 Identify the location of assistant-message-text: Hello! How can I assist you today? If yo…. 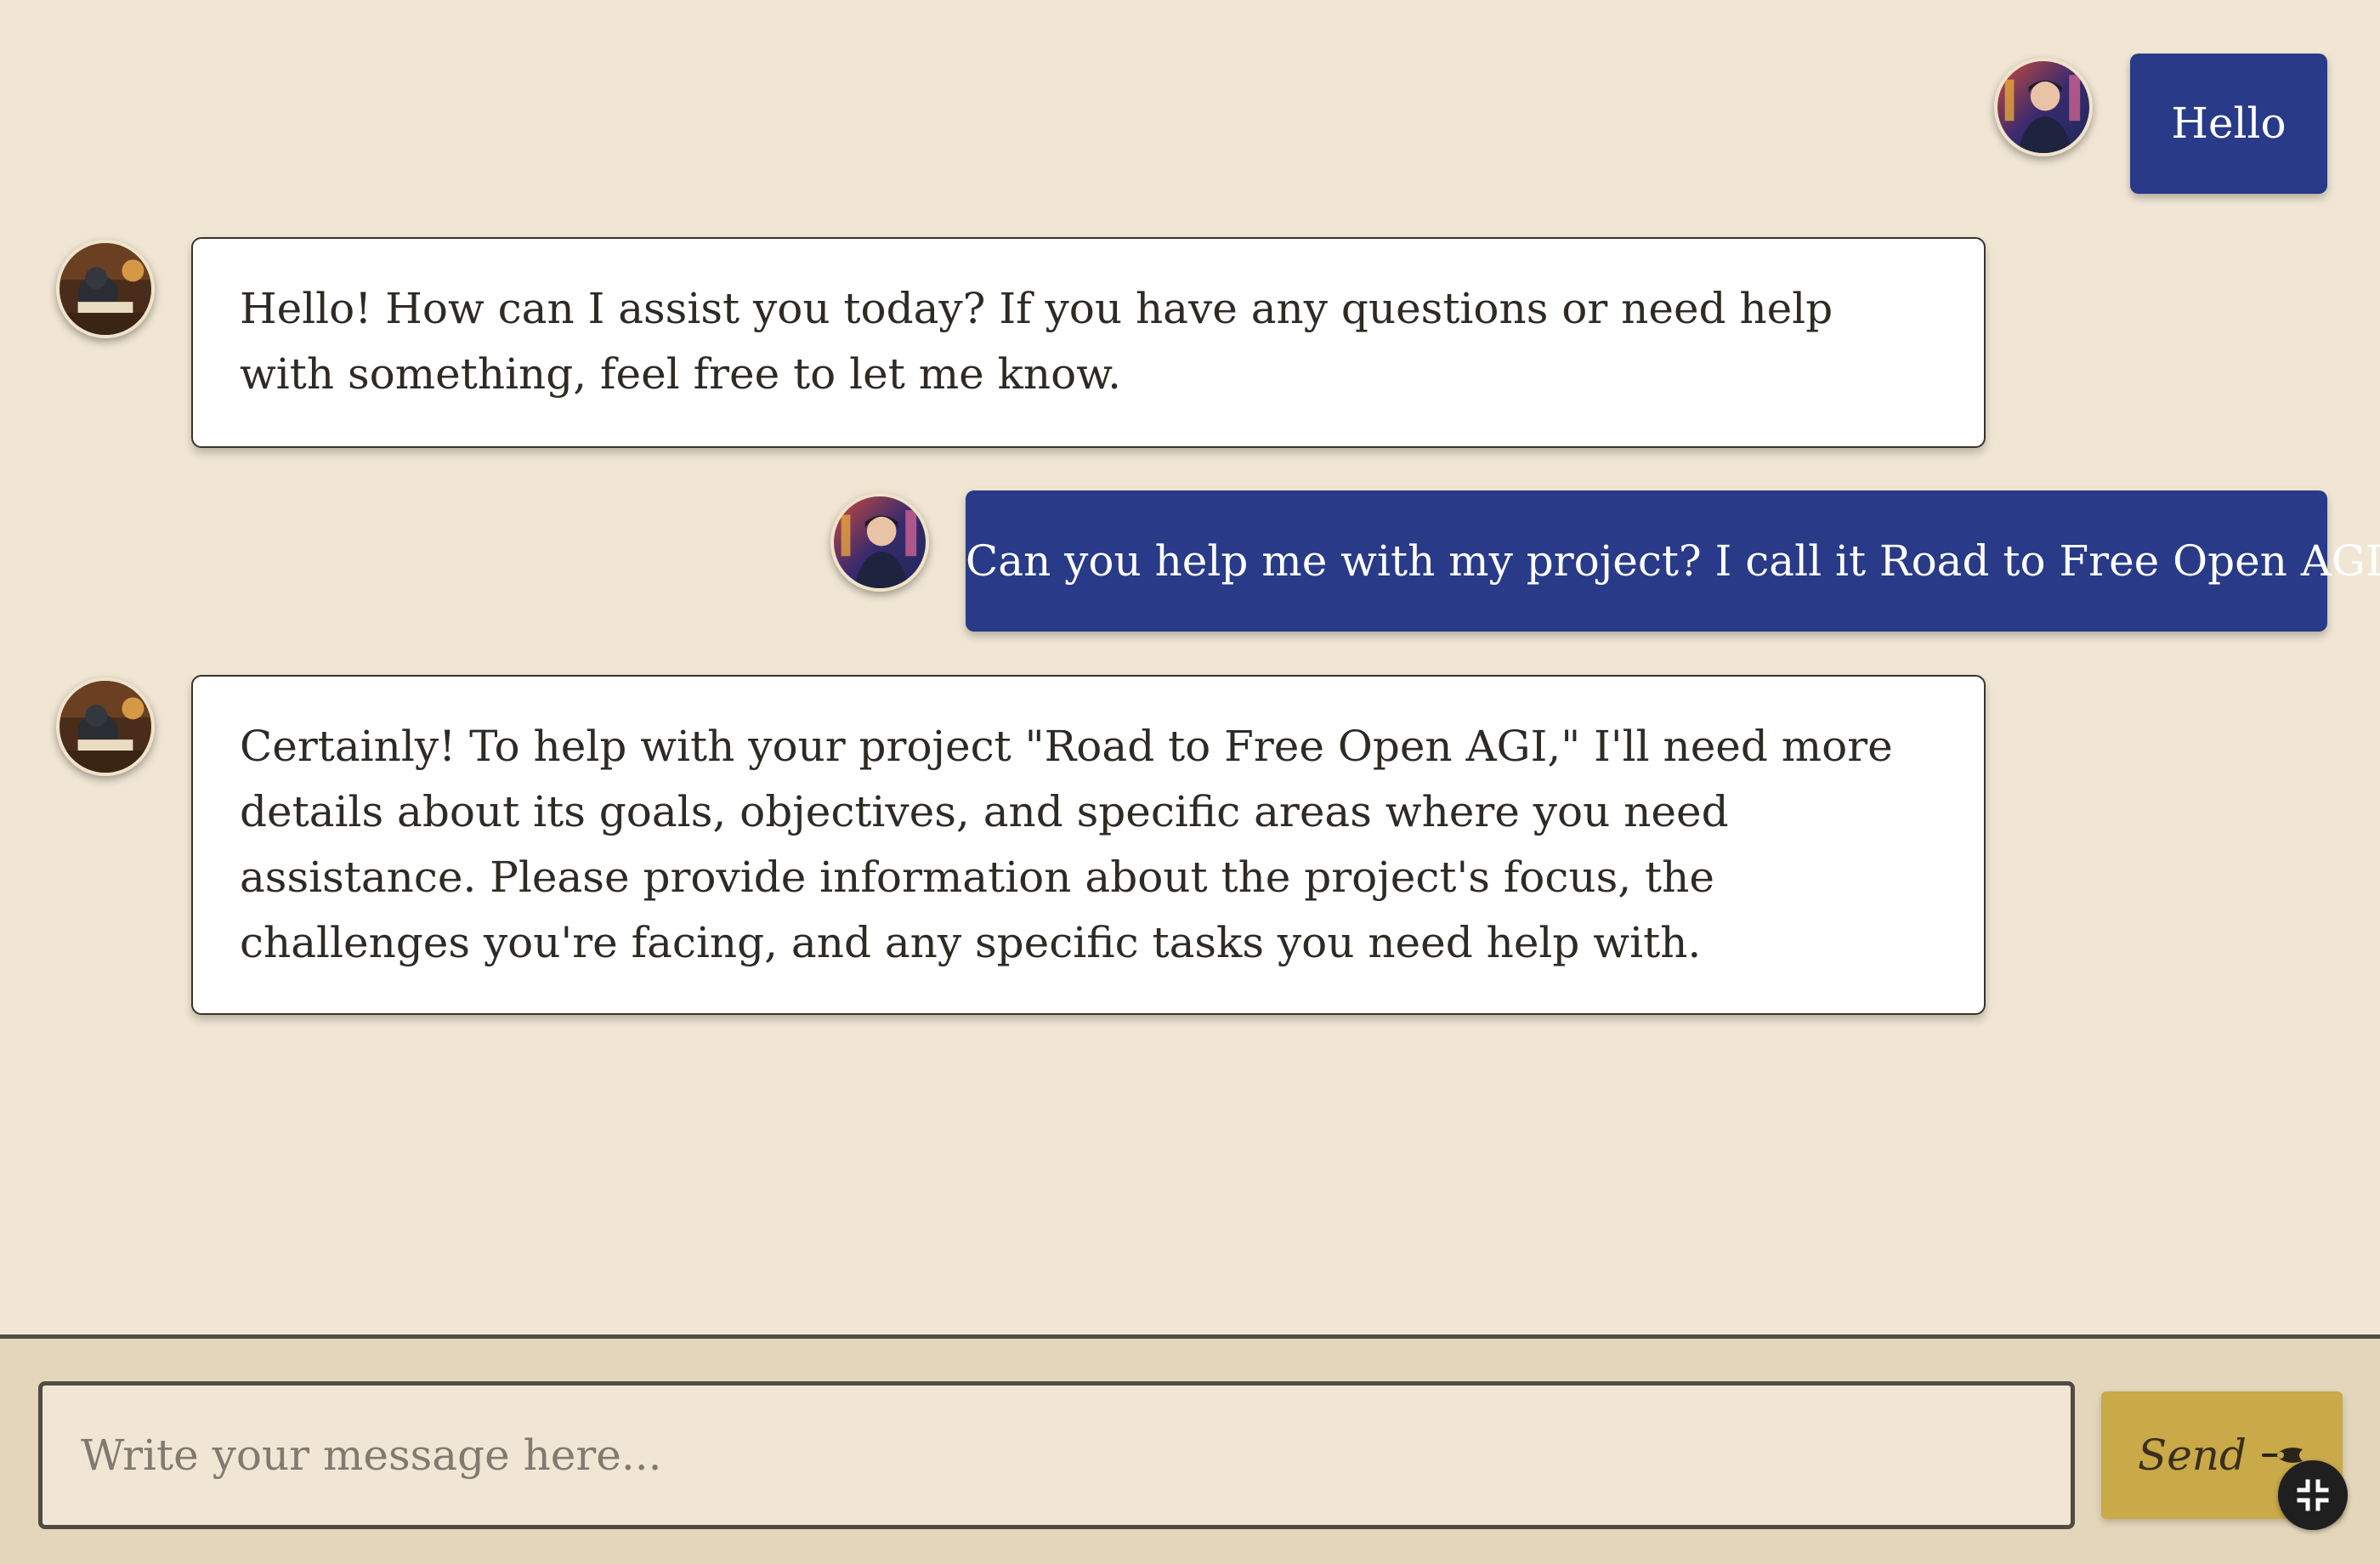
(1036, 341).